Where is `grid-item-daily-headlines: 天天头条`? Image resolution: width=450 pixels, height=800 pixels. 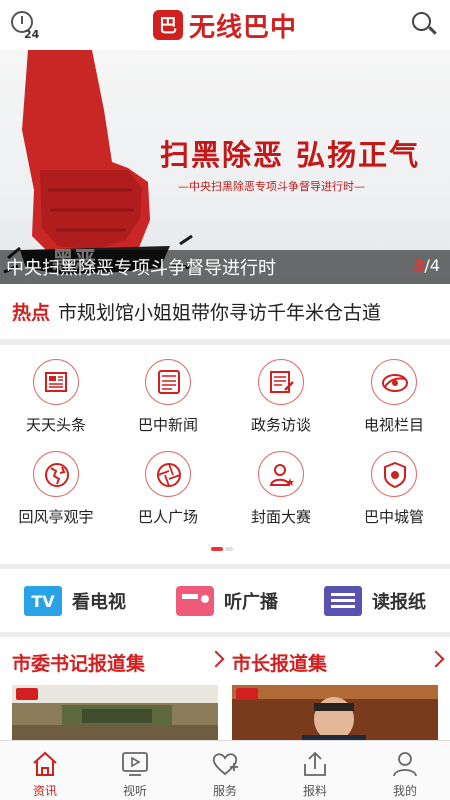
grid-item-daily-headlines: 天天头条 is located at coordinates (56, 397).